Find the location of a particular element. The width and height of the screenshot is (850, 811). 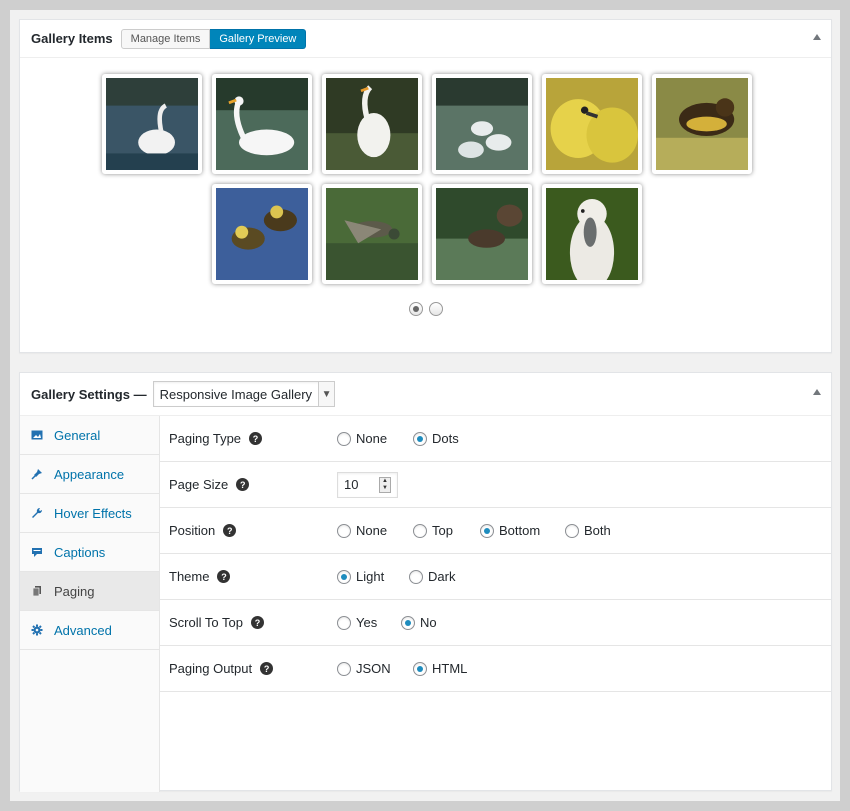

tab-advanced: Advanced is located at coordinates (89, 630).